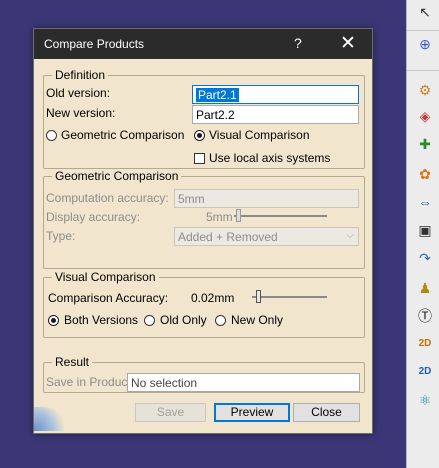  Describe the element at coordinates (425, 174) in the screenshot. I see `constraint-icon: ✿` at that location.